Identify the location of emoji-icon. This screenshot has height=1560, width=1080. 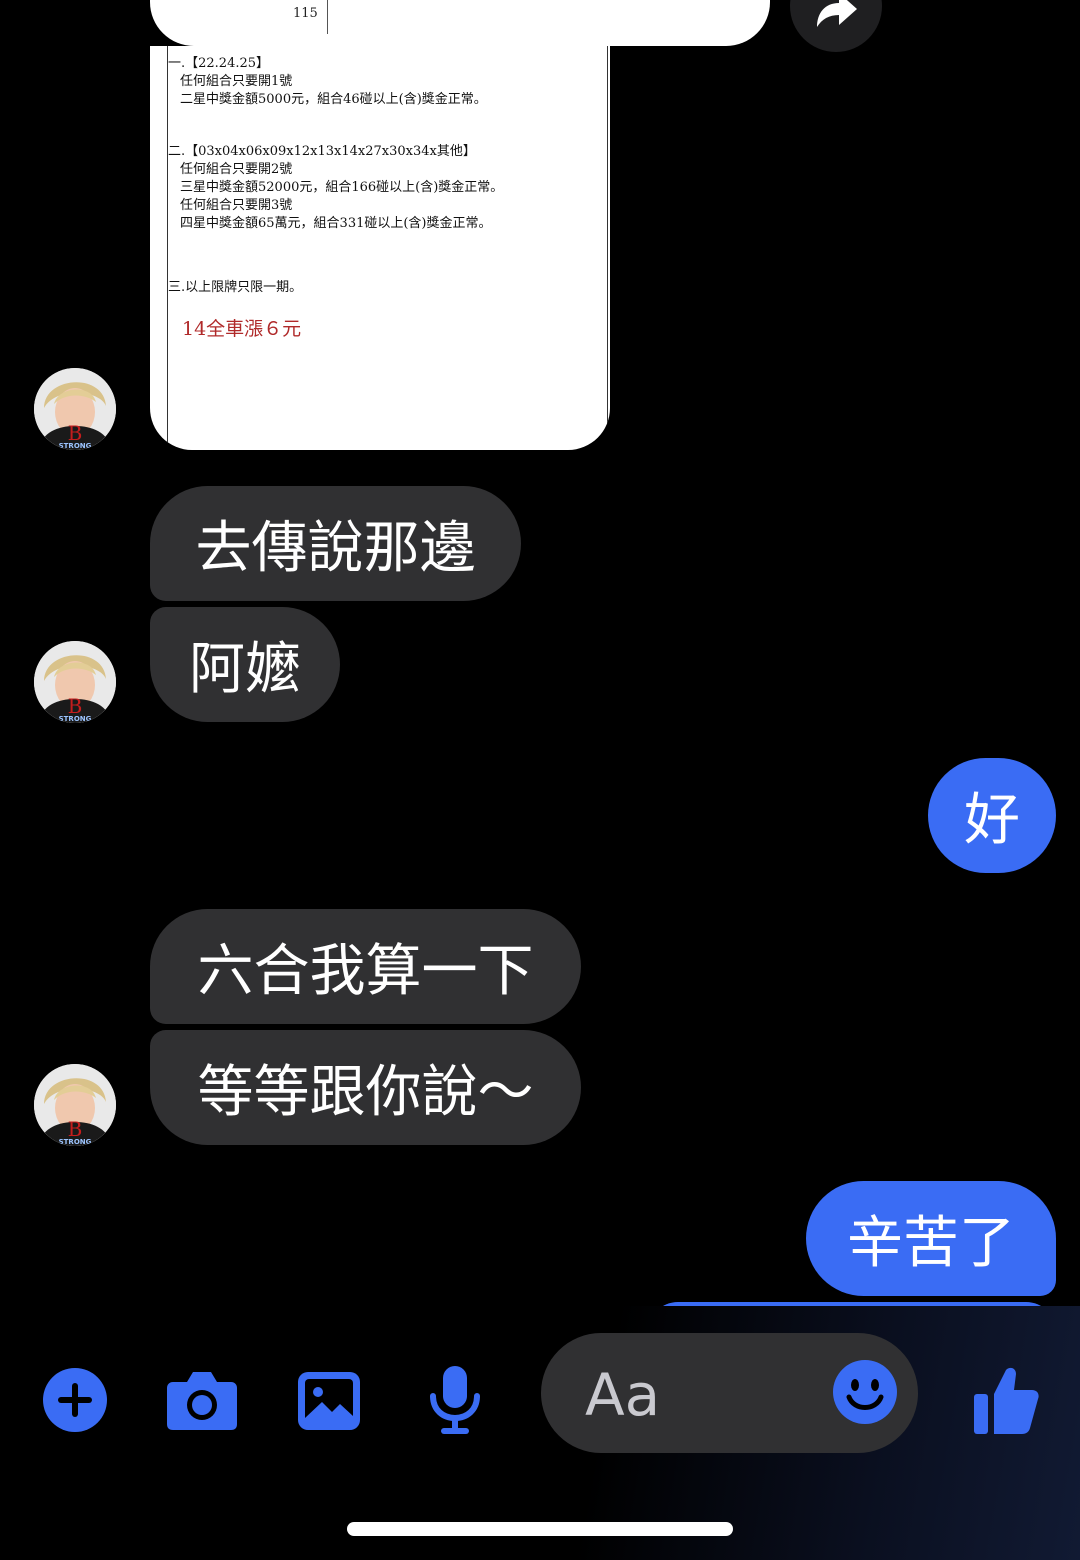
(865, 1392).